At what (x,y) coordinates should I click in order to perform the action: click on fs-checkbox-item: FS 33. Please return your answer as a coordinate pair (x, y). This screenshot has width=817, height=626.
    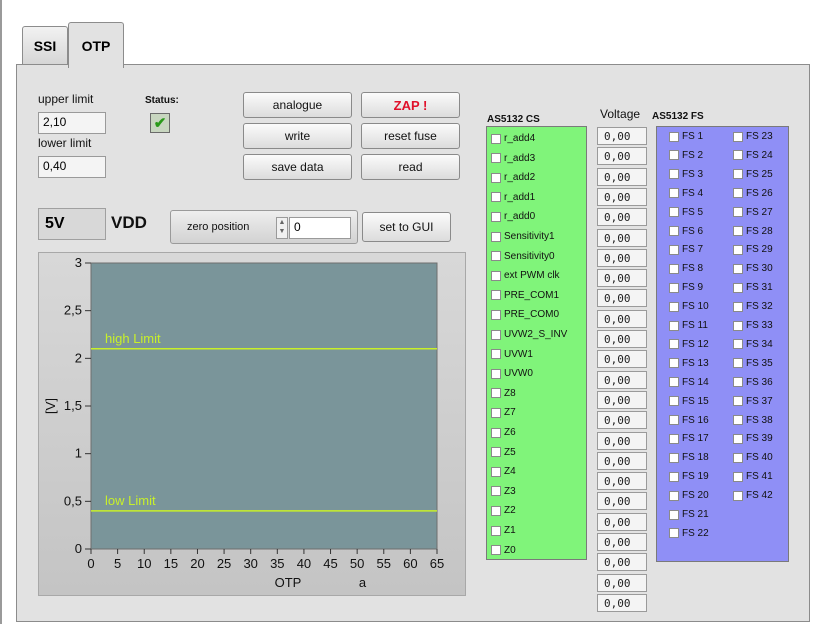
    Looking at the image, I should click on (753, 325).